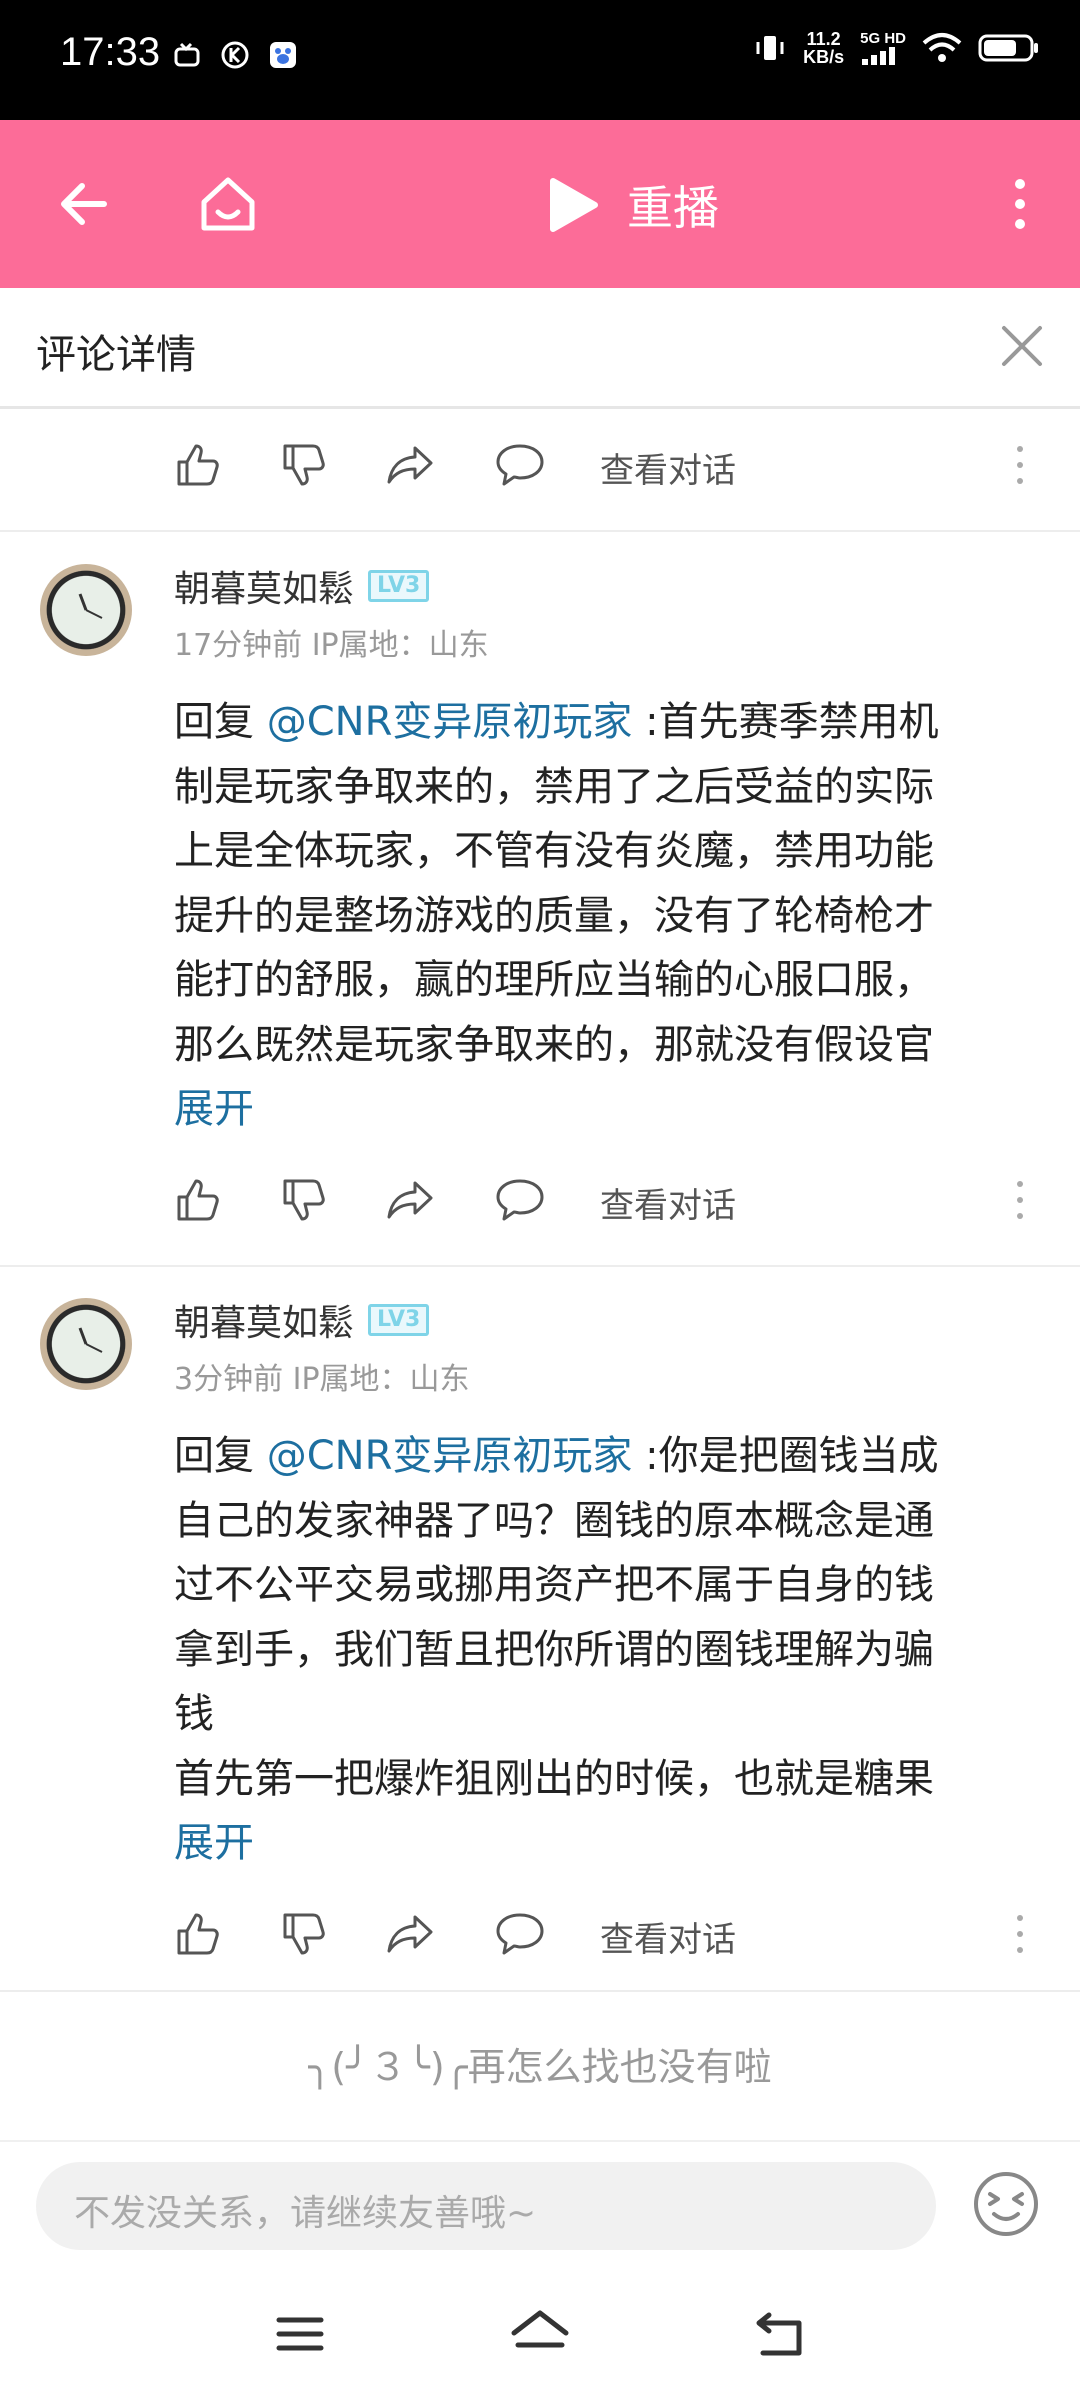  Describe the element at coordinates (1006, 2204) in the screenshot. I see `emoji-icon` at that location.